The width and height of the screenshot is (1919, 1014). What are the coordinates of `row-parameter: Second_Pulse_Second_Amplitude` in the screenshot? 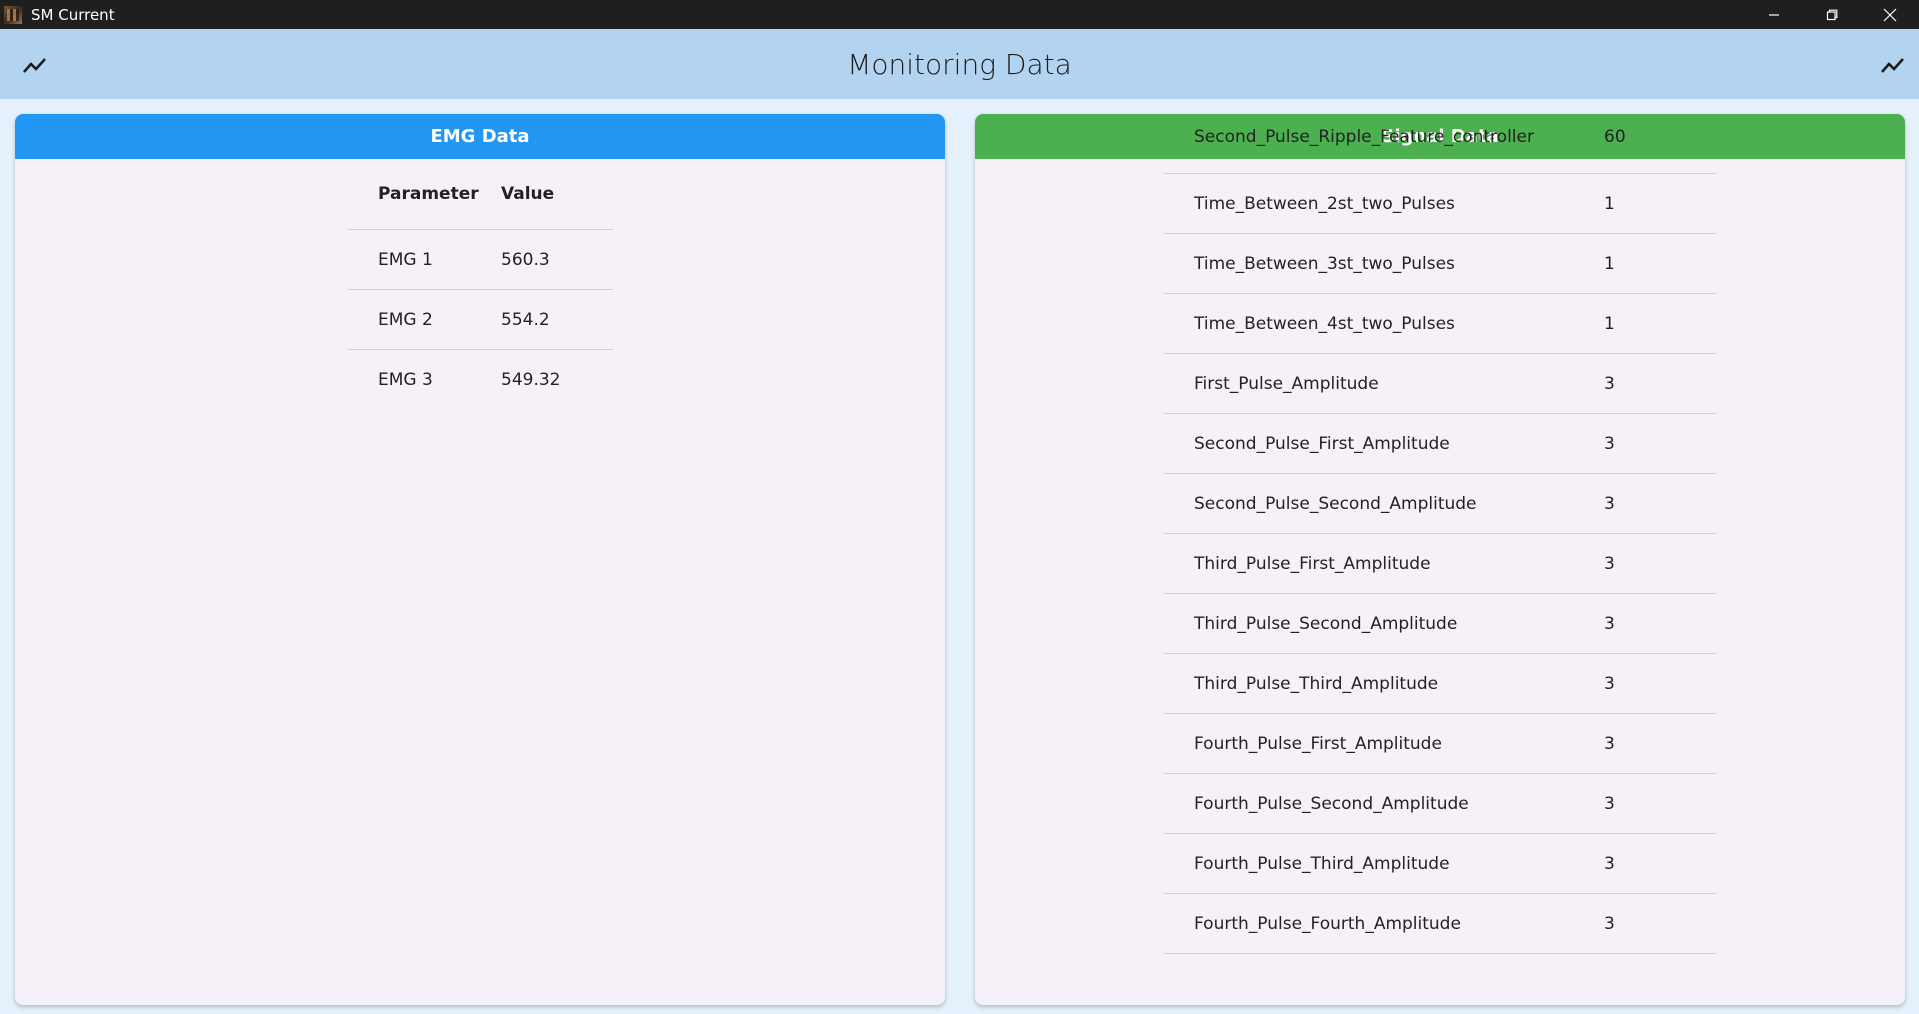 It's located at (1335, 503).